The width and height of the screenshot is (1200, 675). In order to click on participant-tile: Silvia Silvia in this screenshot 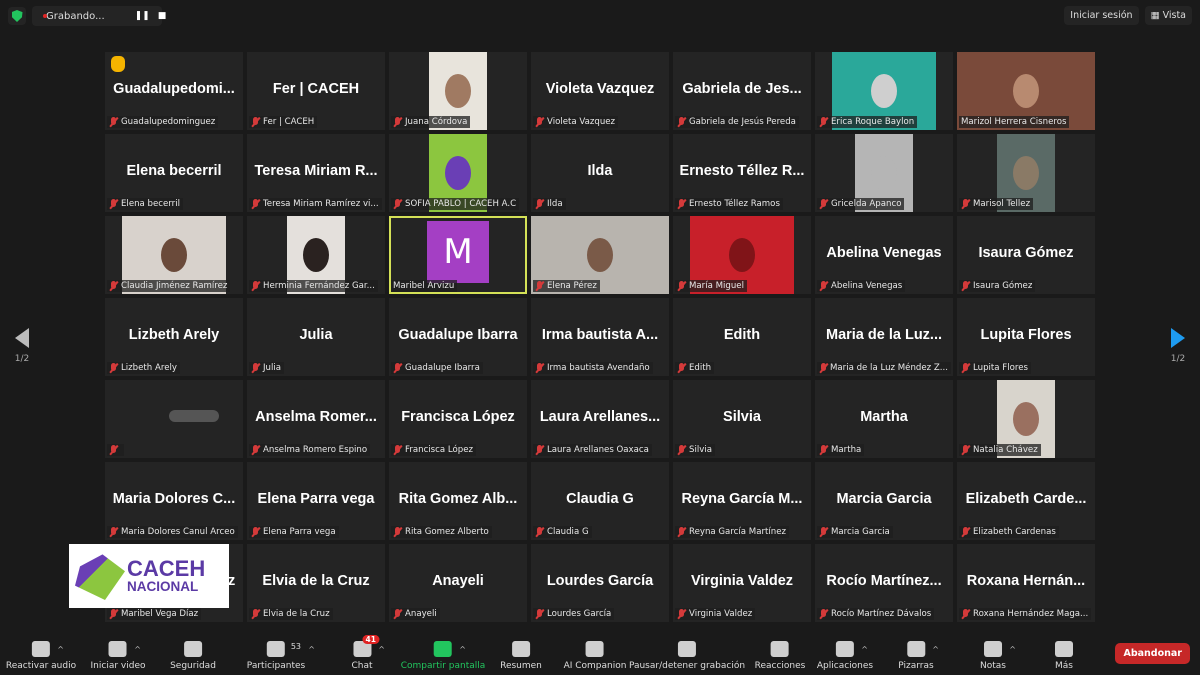, I will do `click(742, 419)`.